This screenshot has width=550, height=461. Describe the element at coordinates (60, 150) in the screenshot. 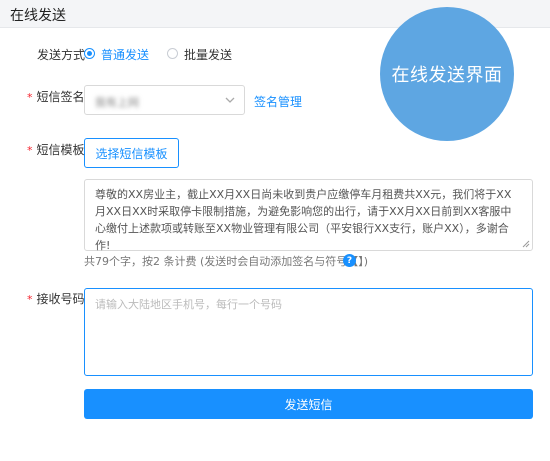

I see `template-label-text: 短信模板` at that location.